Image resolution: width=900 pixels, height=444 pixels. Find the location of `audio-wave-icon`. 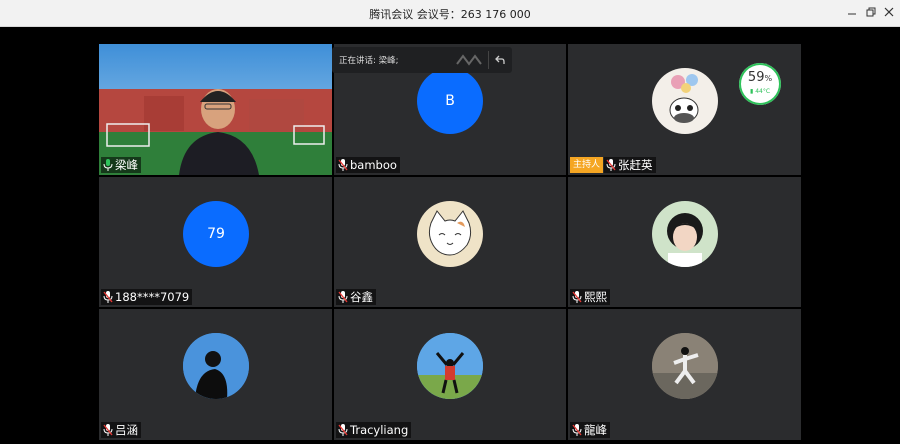

audio-wave-icon is located at coordinates (469, 60).